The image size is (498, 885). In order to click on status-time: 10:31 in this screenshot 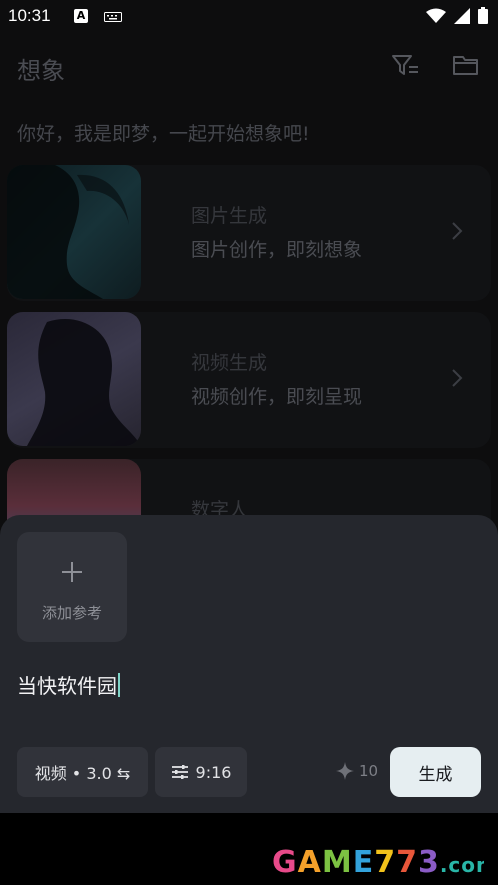, I will do `click(29, 15)`.